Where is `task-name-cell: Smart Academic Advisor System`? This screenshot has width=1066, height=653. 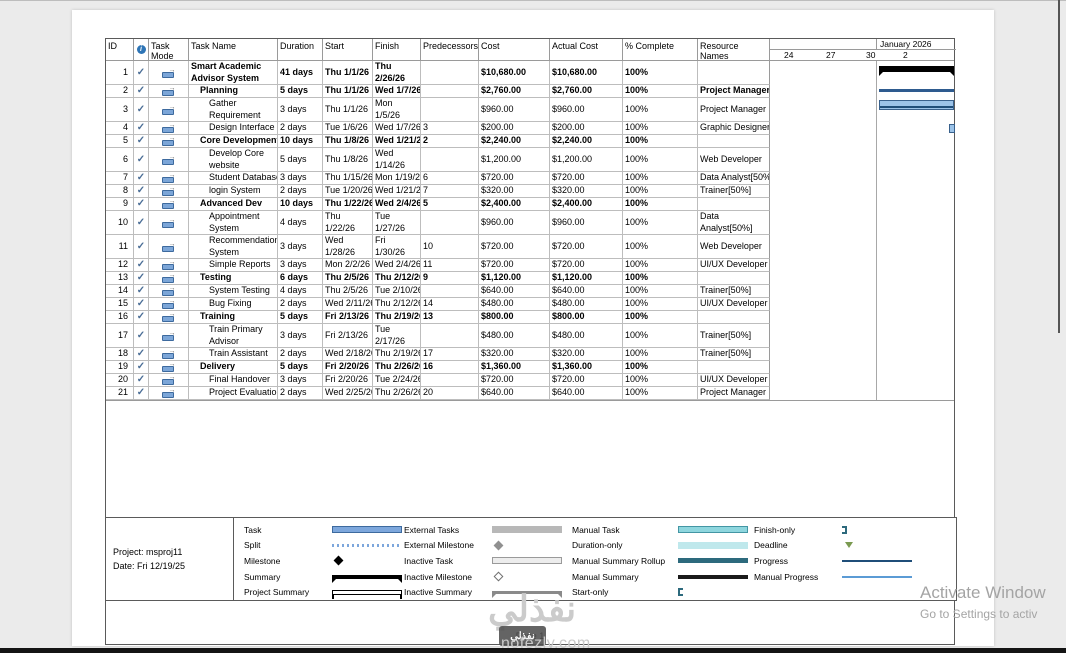
task-name-cell: Smart Academic Advisor System is located at coordinates (233, 73).